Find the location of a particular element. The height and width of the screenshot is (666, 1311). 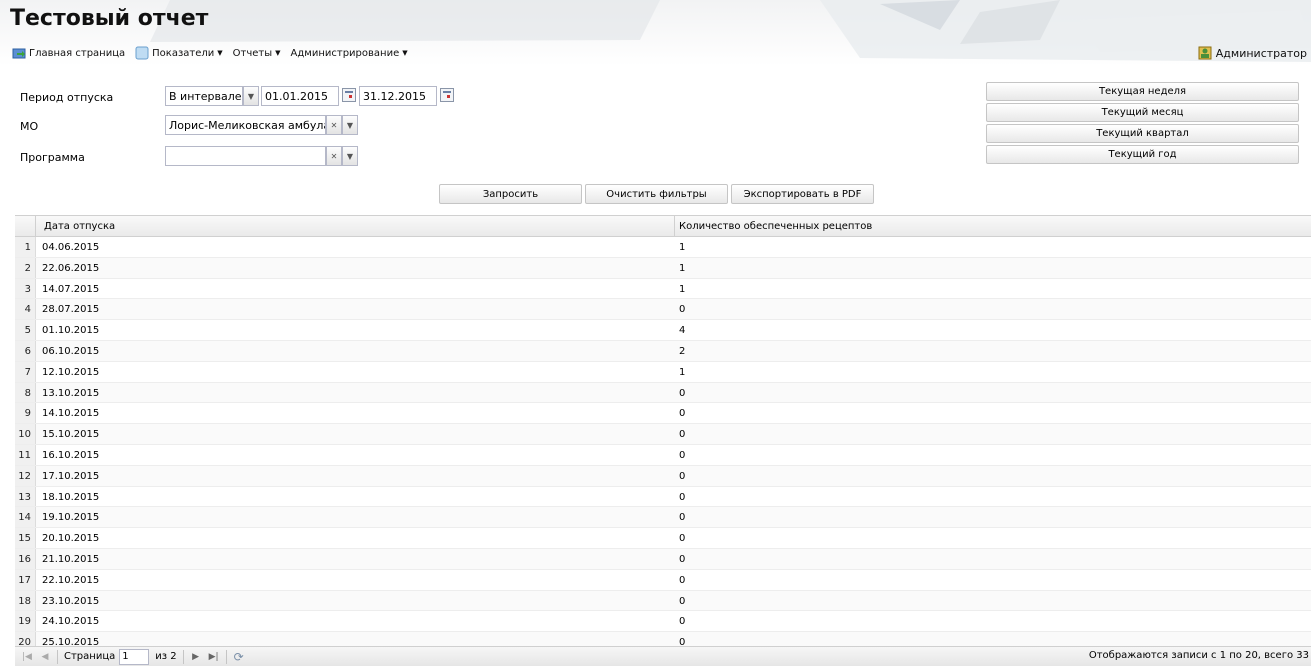

menu-administration: Администрирование ▼ is located at coordinates (349, 53).